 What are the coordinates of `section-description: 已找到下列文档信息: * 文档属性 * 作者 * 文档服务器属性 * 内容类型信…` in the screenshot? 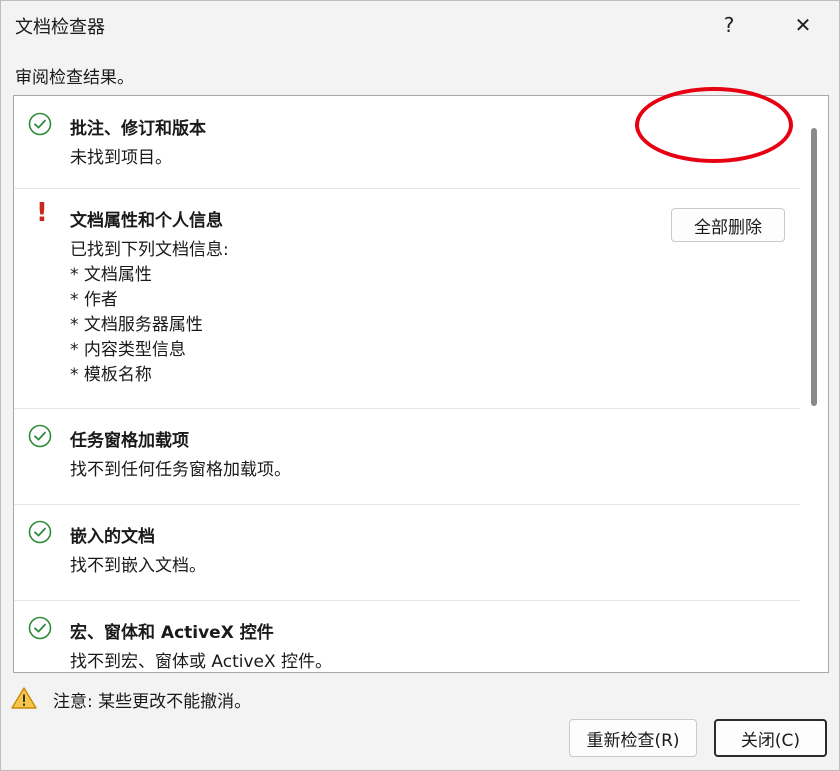 It's located at (149, 313).